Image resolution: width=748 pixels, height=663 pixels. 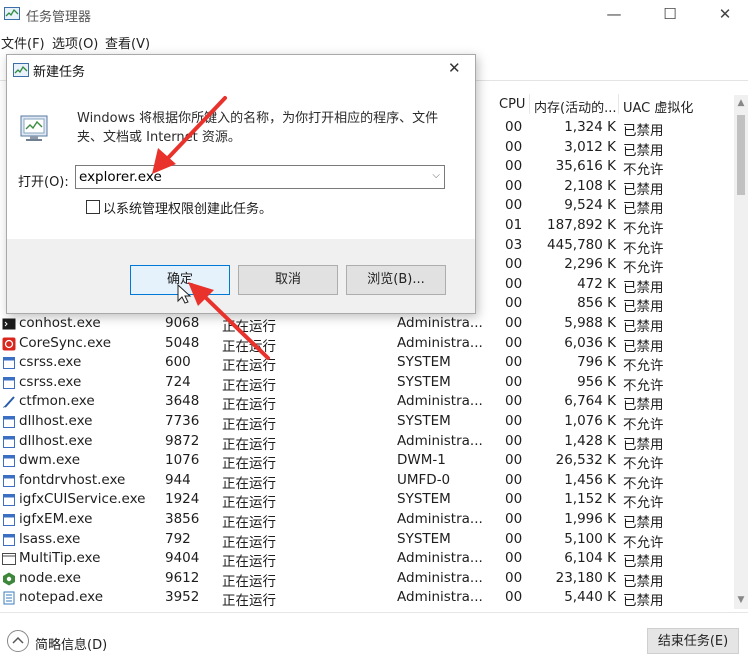 I want to click on memory-cell: 5,100 K, so click(x=590, y=538).